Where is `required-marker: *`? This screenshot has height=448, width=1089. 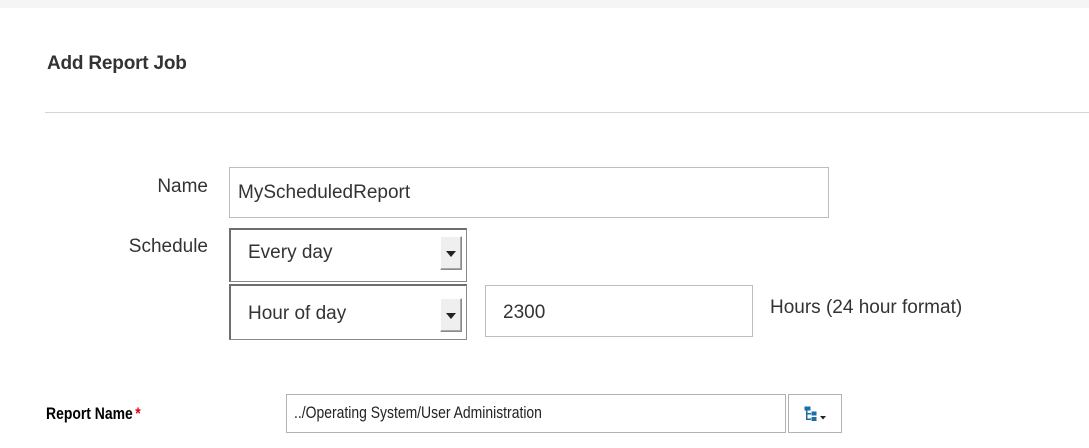 required-marker: * is located at coordinates (138, 413).